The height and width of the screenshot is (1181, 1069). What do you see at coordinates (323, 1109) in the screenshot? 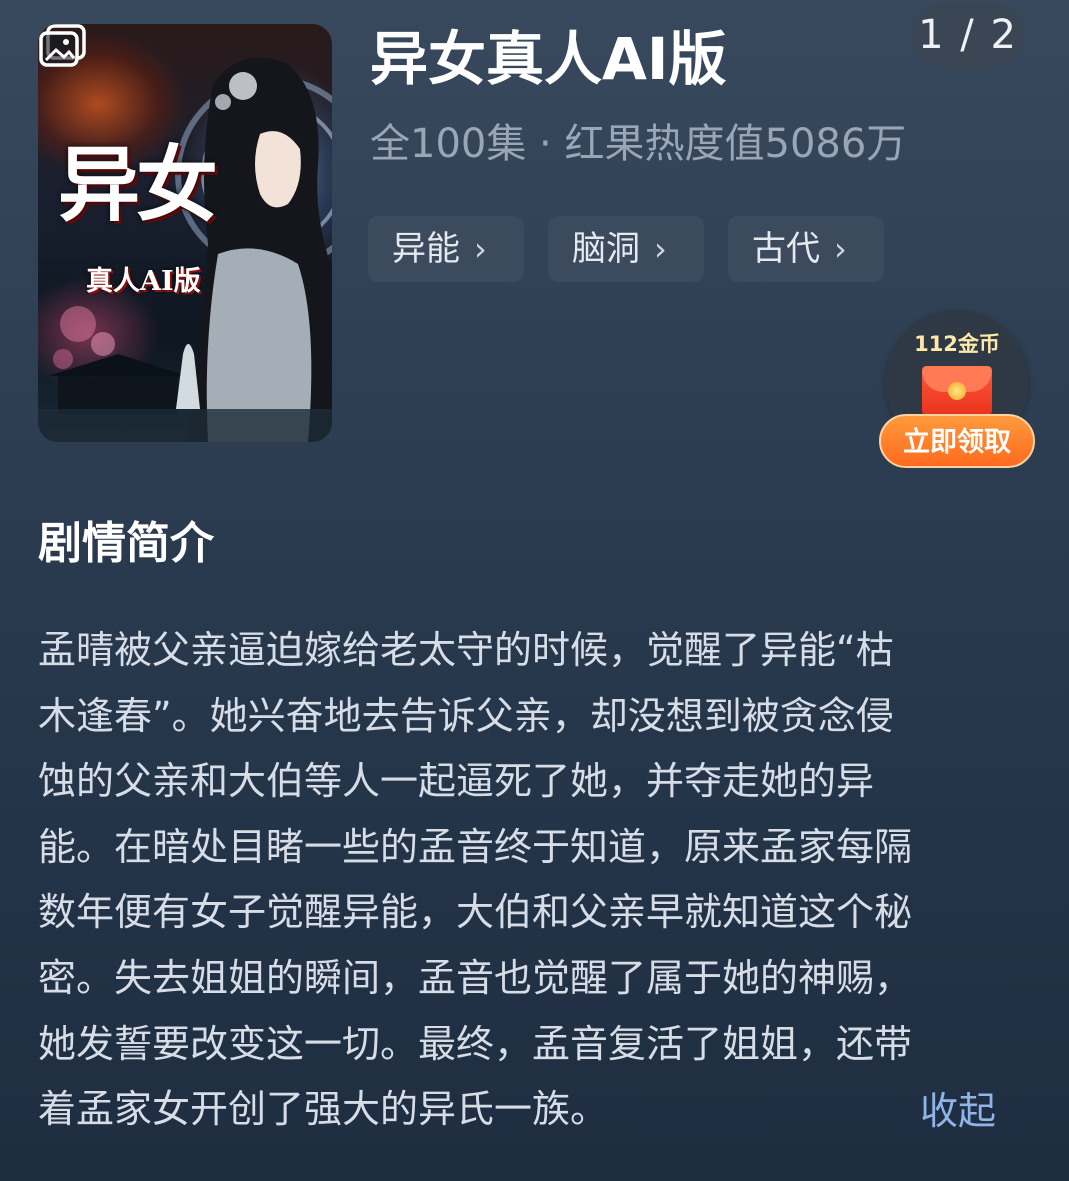
I see `synopsis-line: 着孟家女开创了强大的异氏一族。` at bounding box center [323, 1109].